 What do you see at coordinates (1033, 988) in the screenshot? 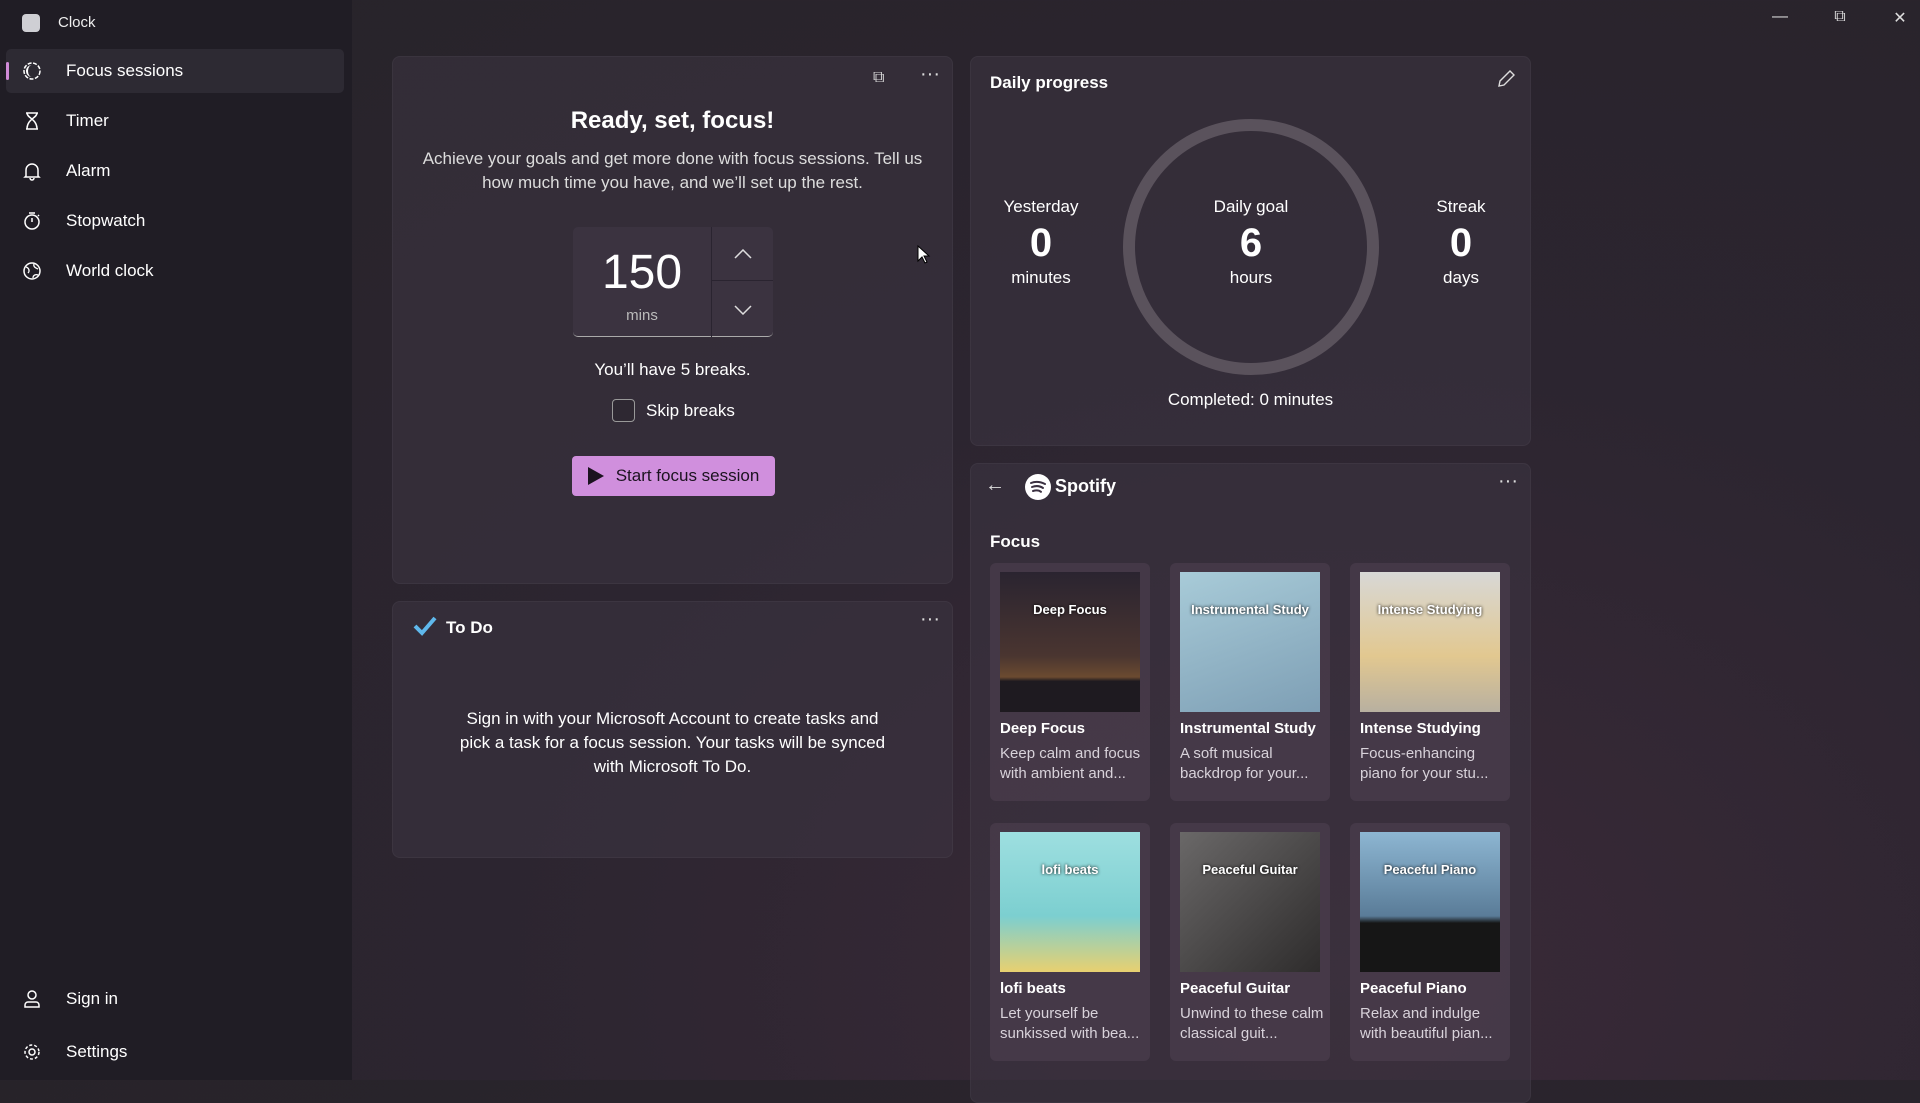
I see `playlist-title: lofi beats` at bounding box center [1033, 988].